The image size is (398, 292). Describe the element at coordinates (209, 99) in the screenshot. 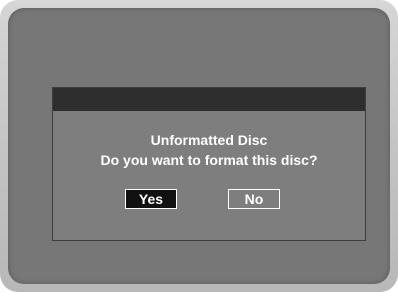

I see `dialog-titlebar` at that location.